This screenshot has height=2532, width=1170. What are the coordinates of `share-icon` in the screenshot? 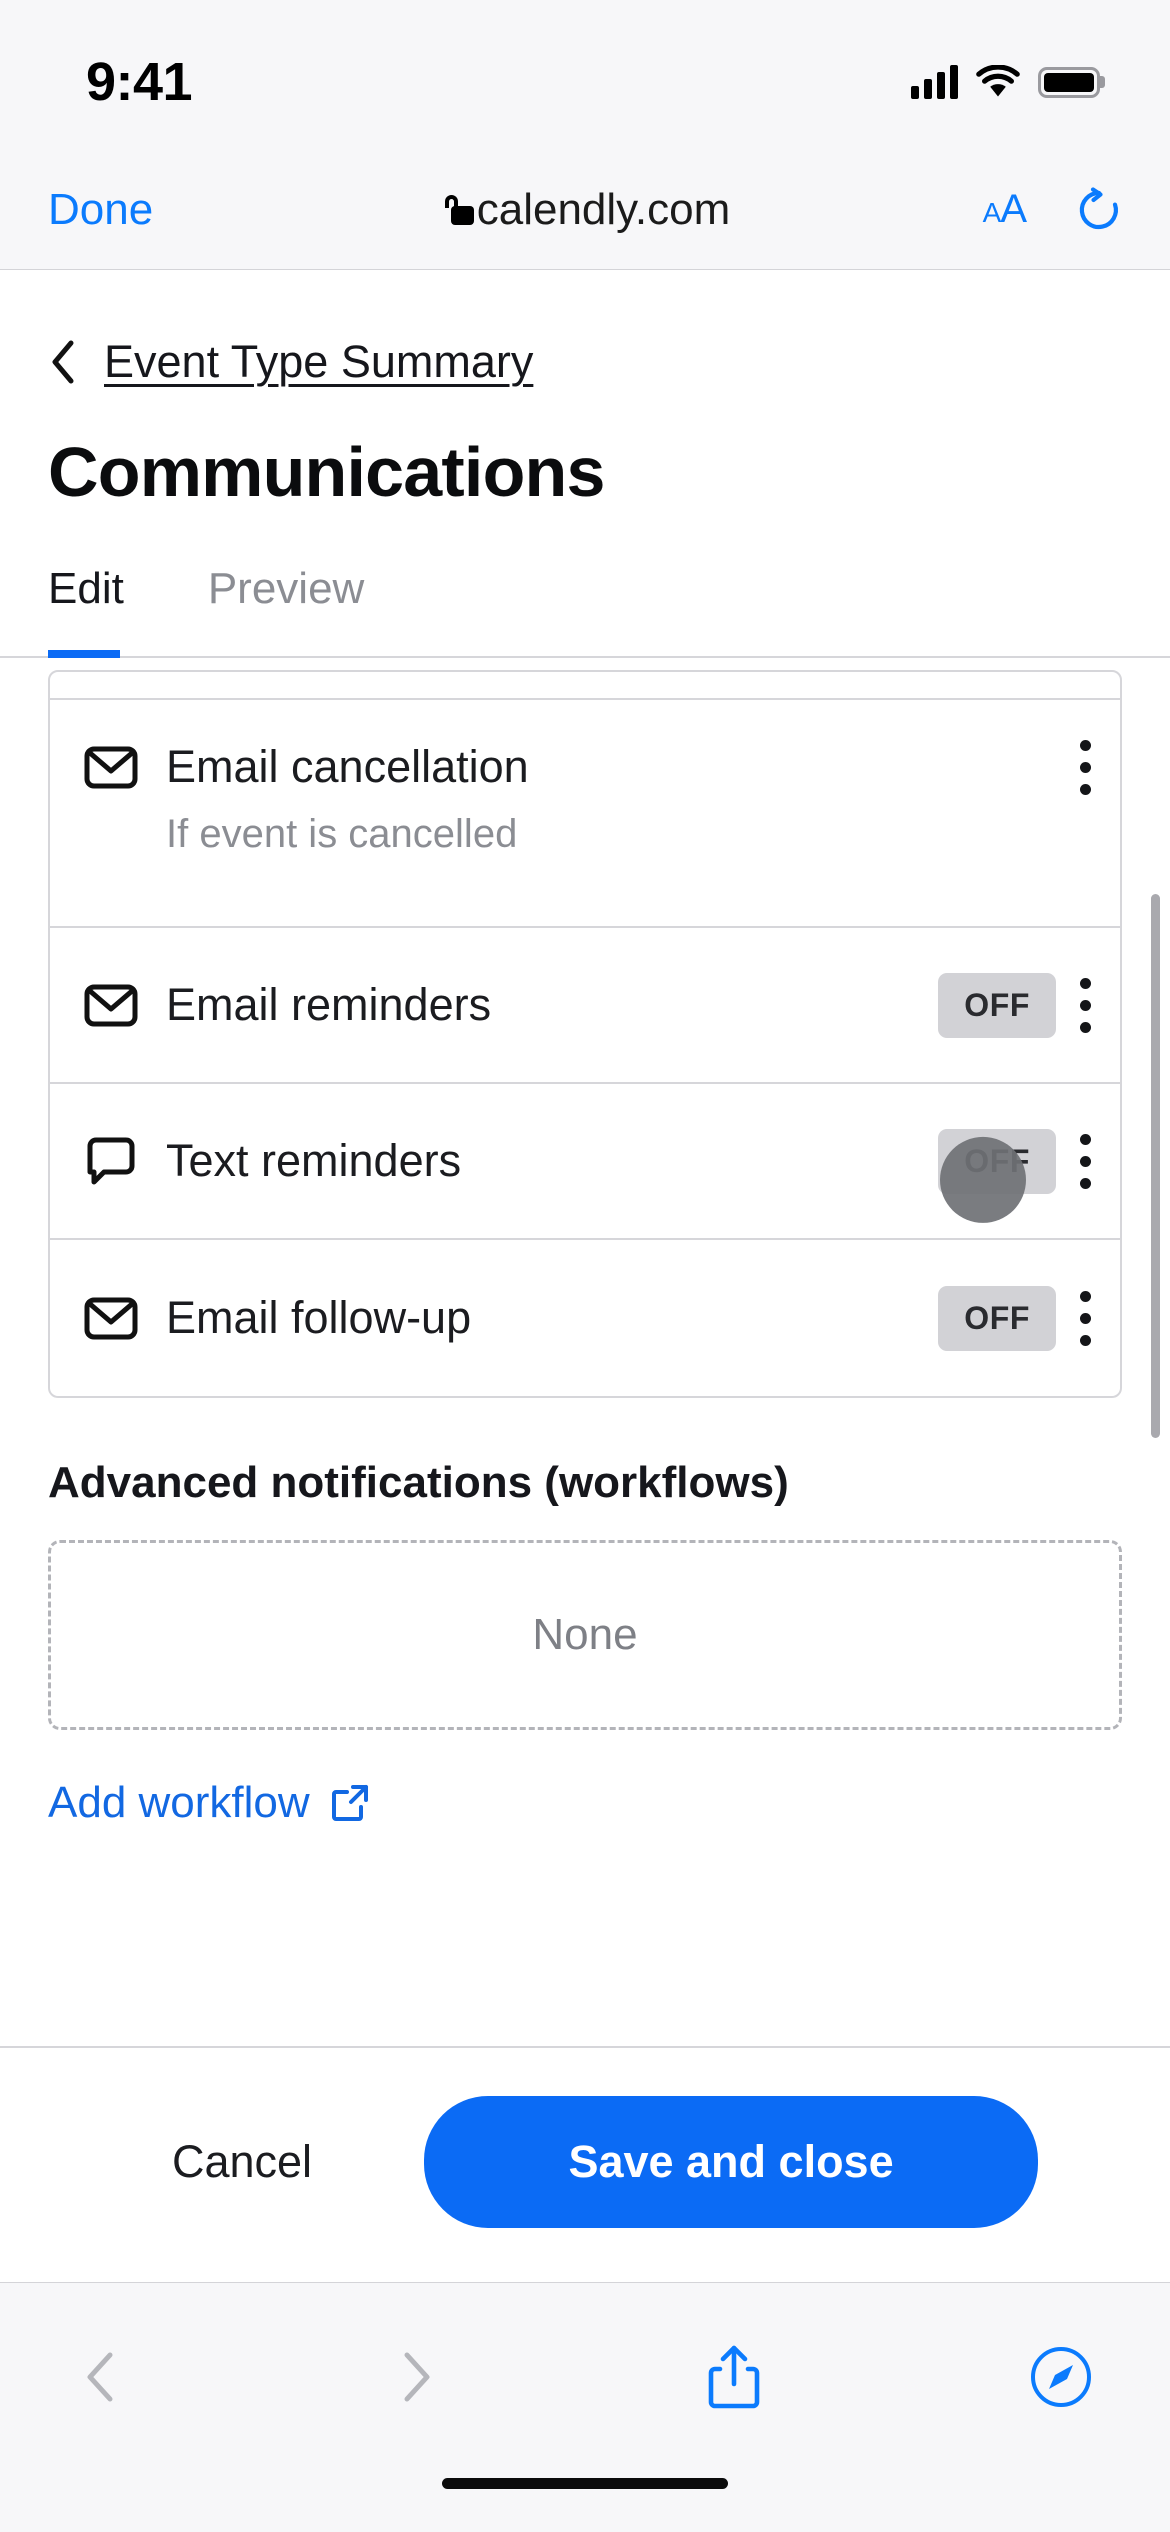 It's located at (734, 2377).